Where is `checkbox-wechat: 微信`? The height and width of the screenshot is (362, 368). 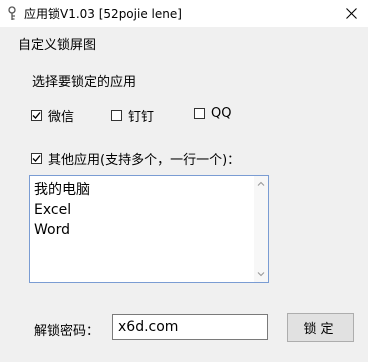 checkbox-wechat: 微信 is located at coordinates (52, 115).